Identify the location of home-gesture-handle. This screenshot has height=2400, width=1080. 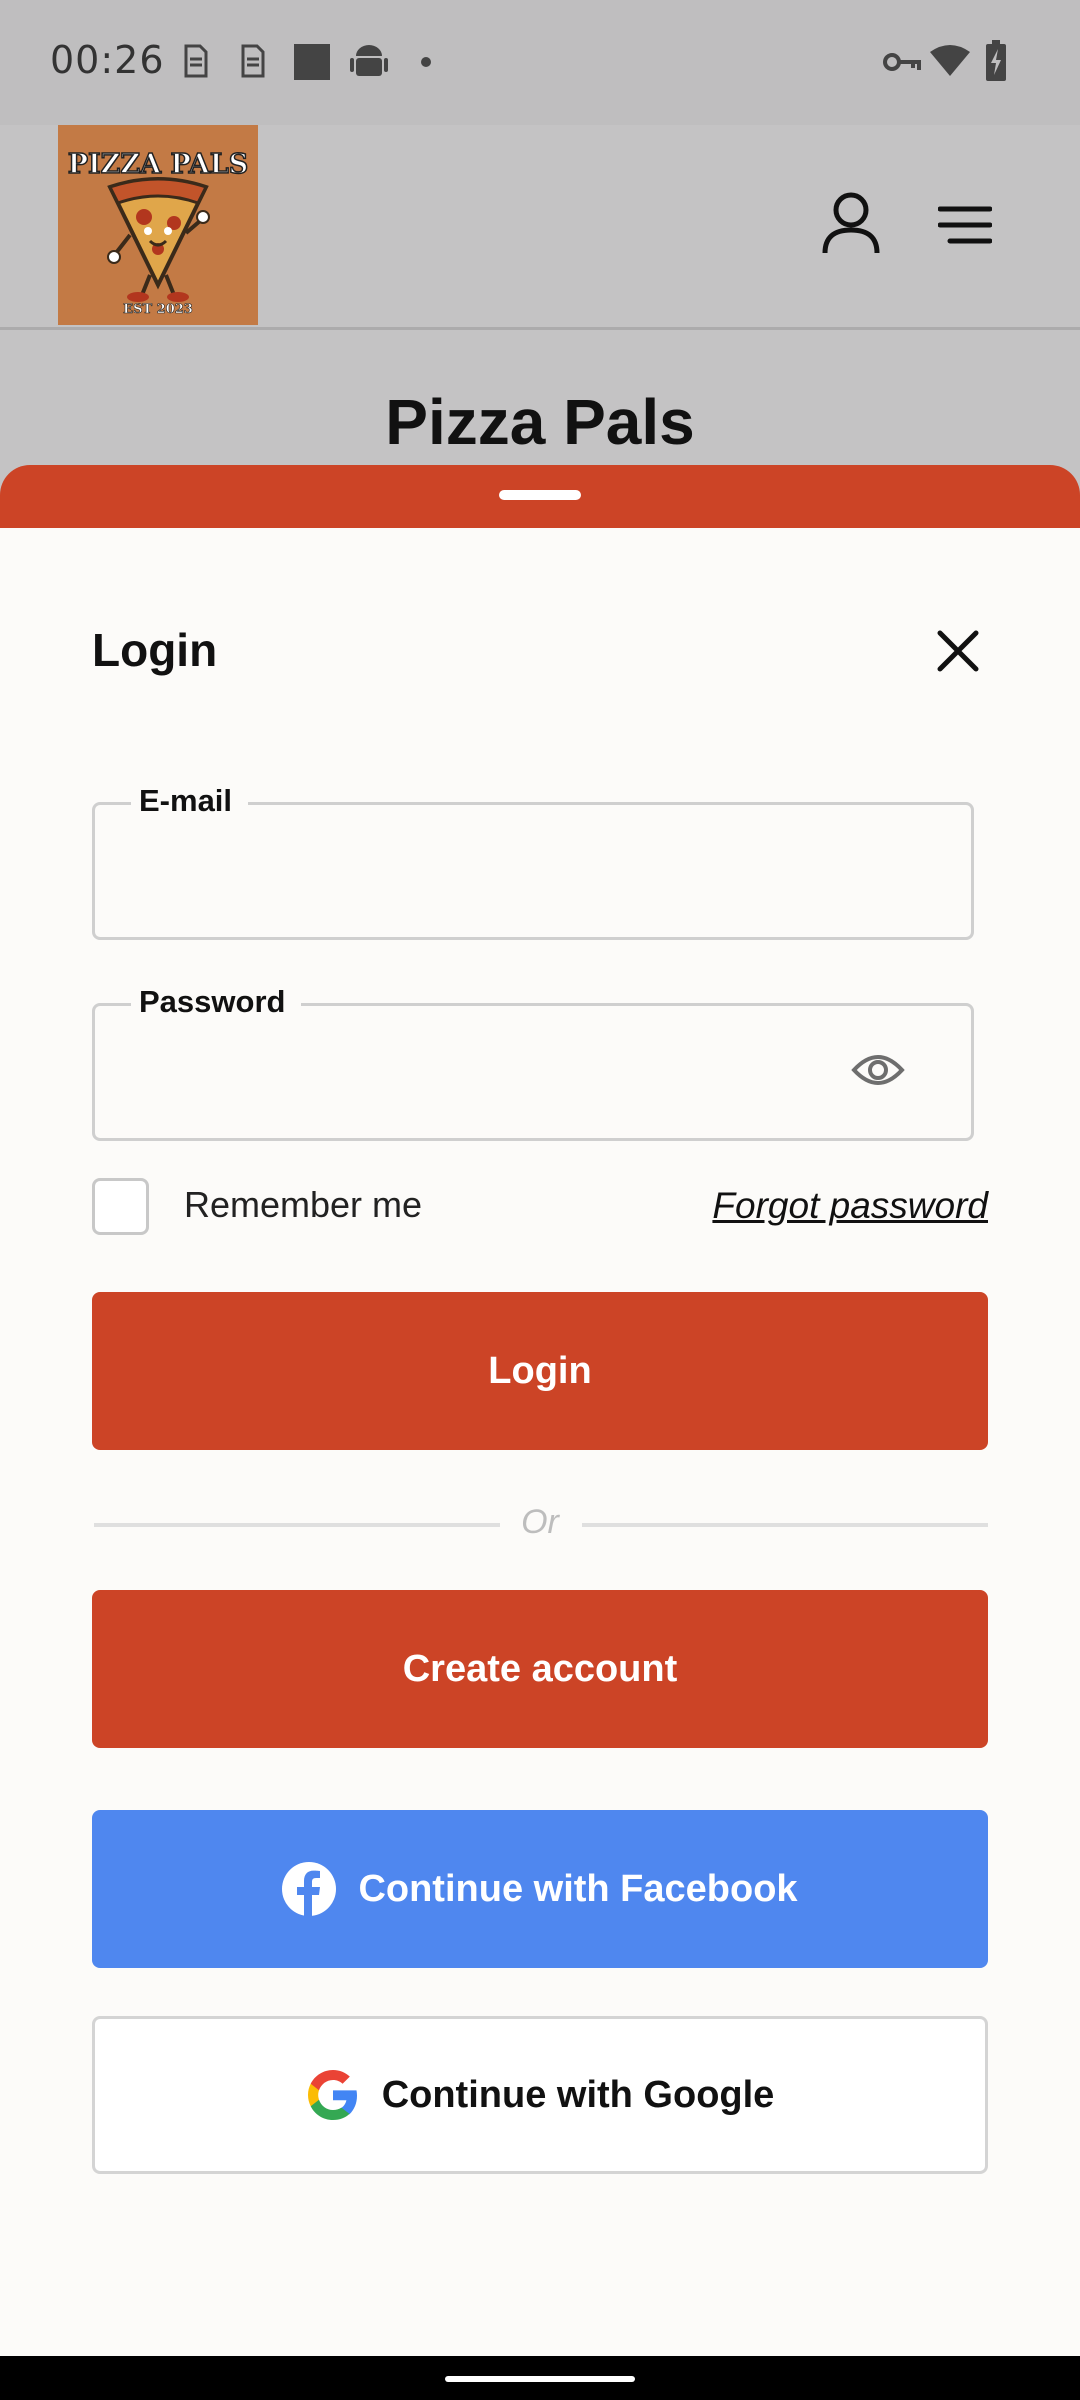
(540, 2379).